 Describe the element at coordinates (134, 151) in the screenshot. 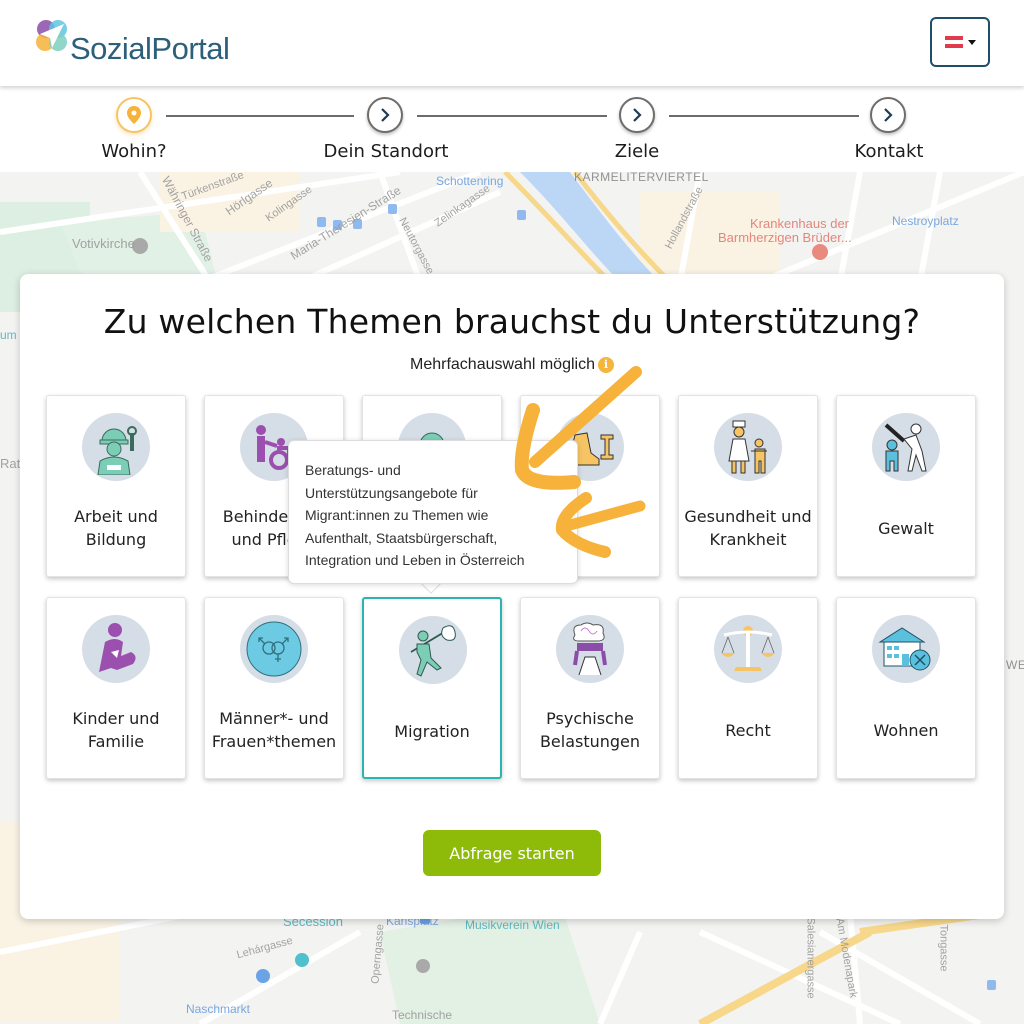

I see `step-label: Wohin?` at that location.